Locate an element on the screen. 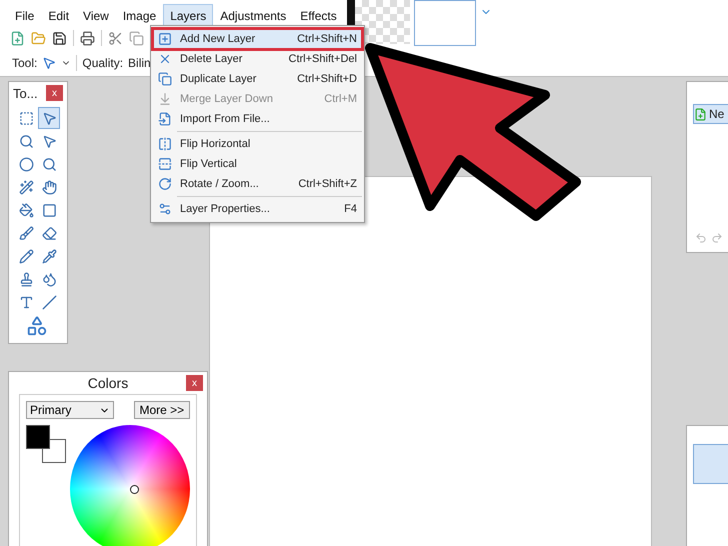 The height and width of the screenshot is (546, 728). tool-button is located at coordinates (49, 118).